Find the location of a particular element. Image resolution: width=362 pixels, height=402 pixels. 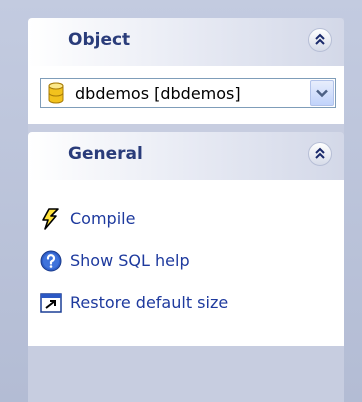

chevron-down-icon is located at coordinates (322, 93).